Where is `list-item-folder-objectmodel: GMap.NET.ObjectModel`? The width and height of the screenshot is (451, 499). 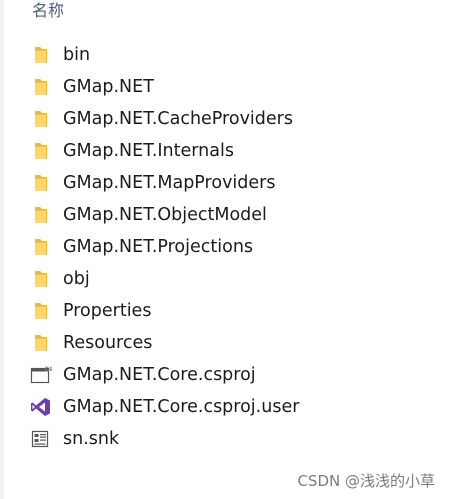
list-item-folder-objectmodel: GMap.NET.ObjectModel is located at coordinates (230, 215).